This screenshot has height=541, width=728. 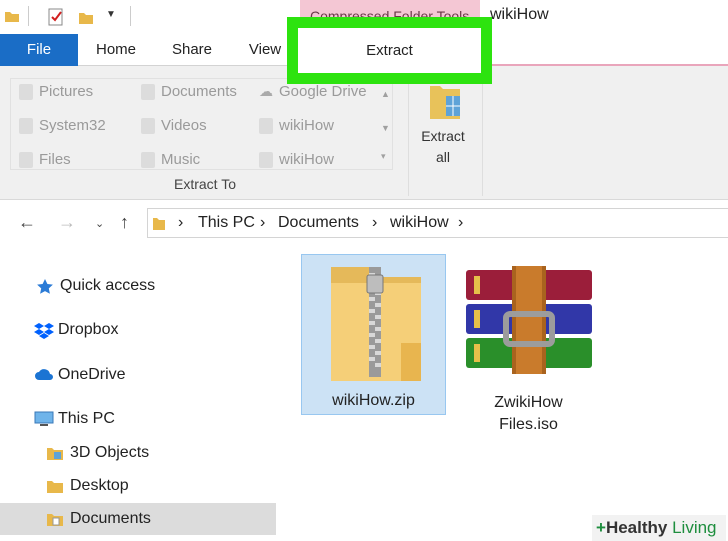 What do you see at coordinates (39, 50) in the screenshot?
I see `tab-file: File` at bounding box center [39, 50].